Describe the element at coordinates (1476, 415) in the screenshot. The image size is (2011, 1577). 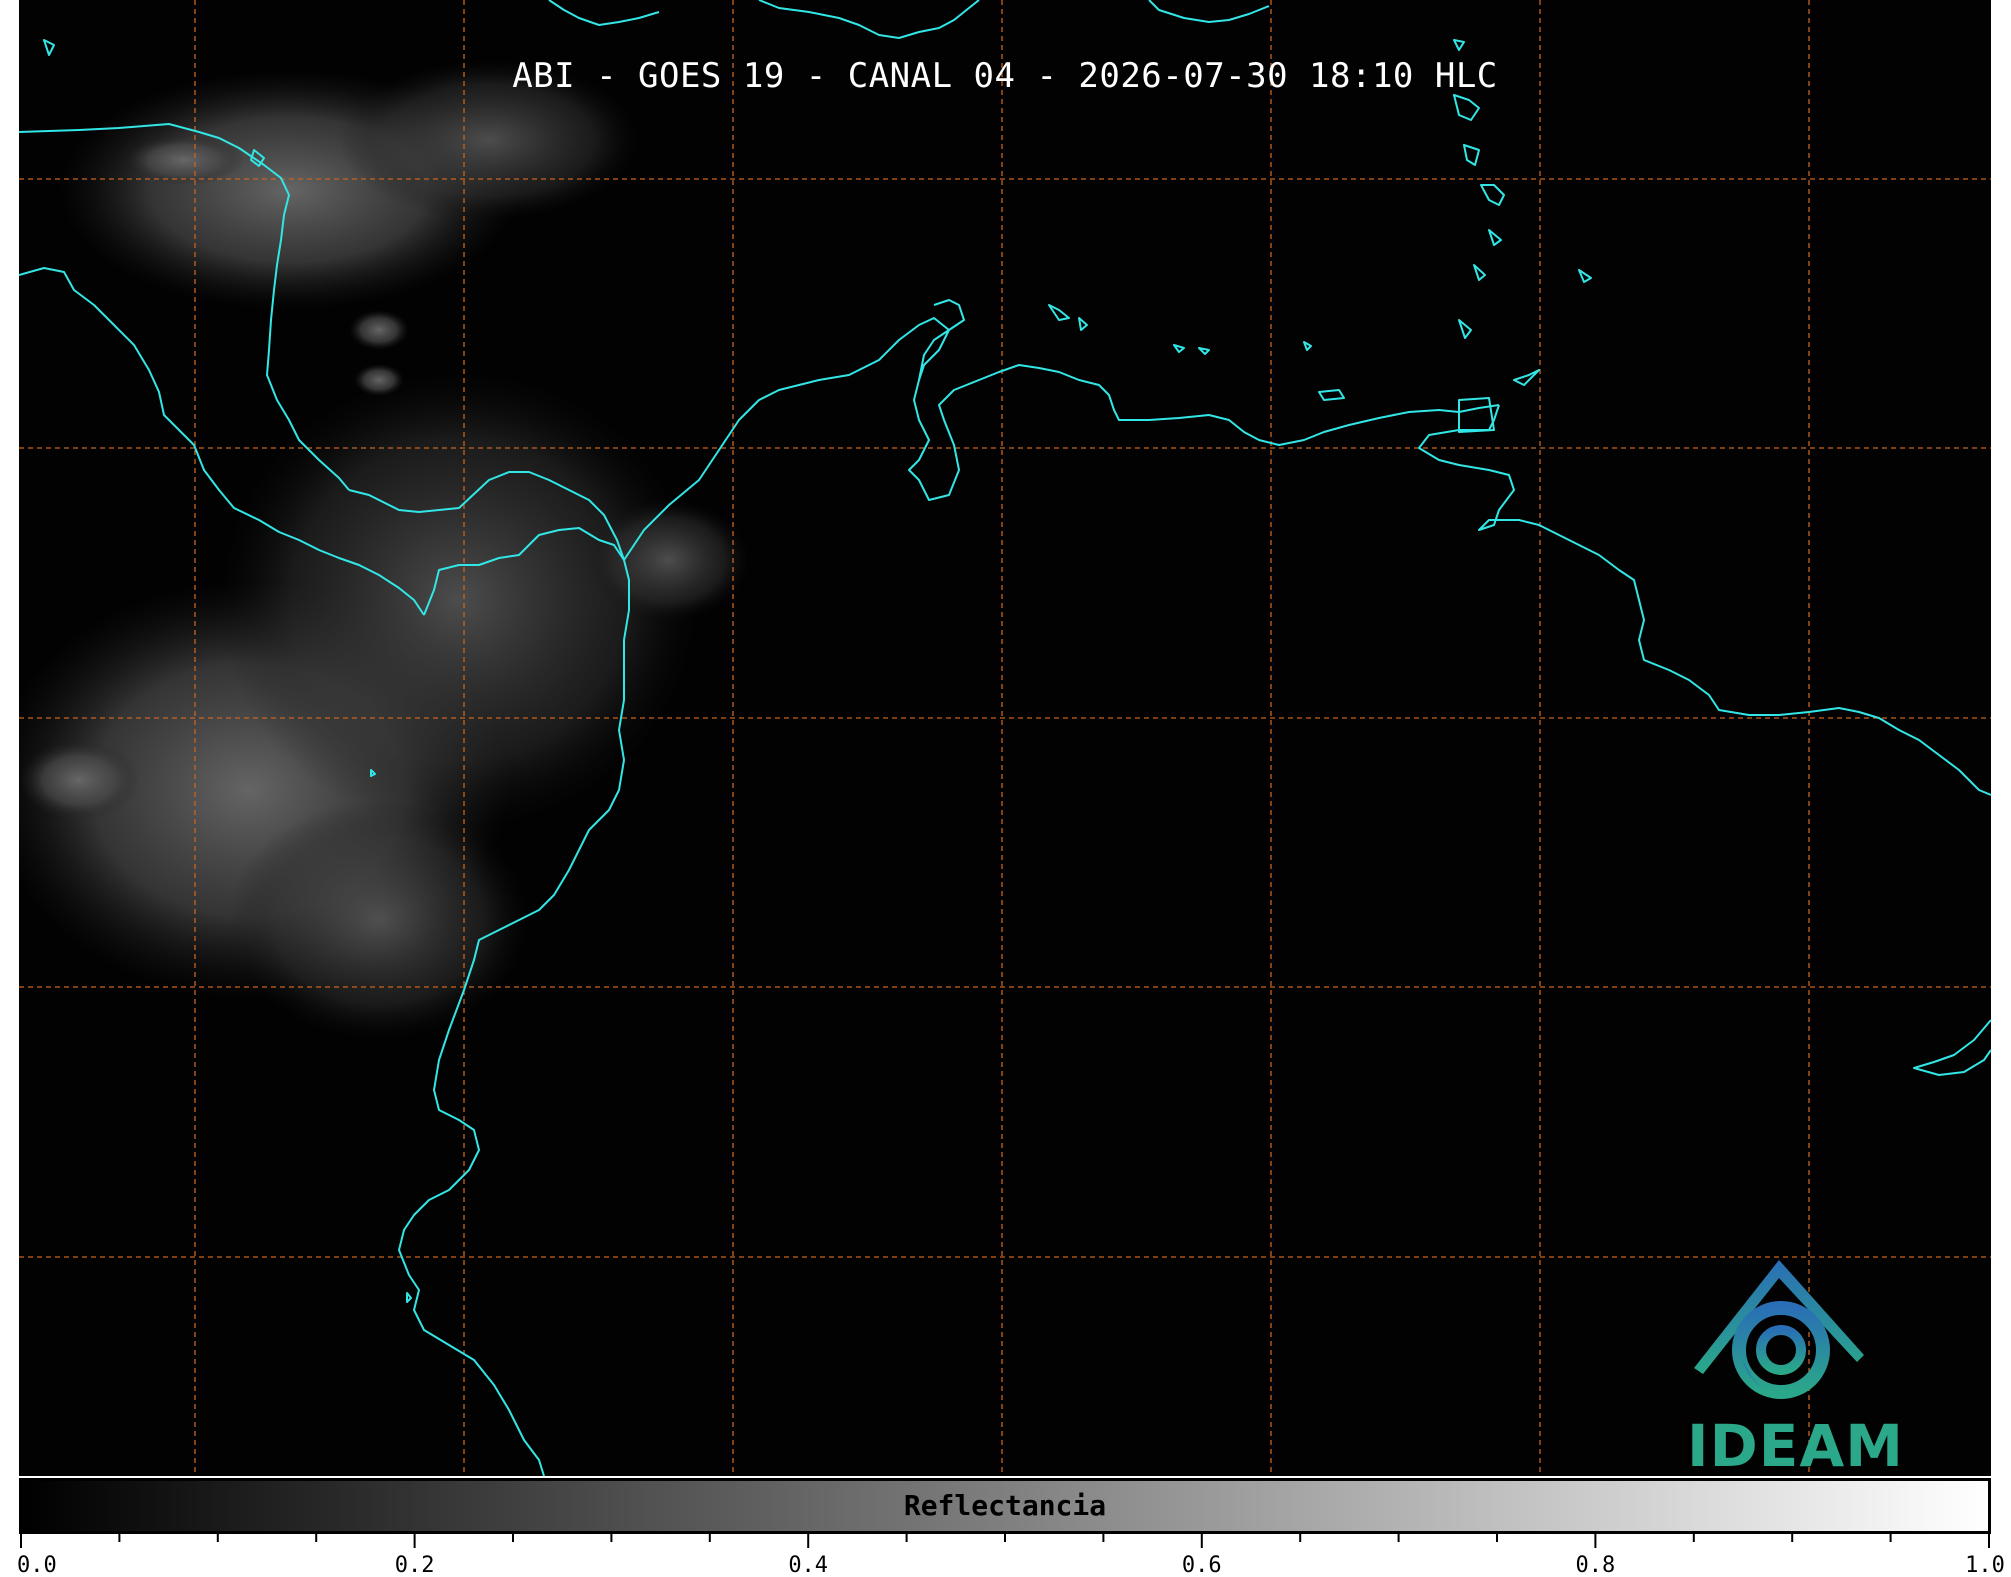
I see `coastline-trinidad` at that location.